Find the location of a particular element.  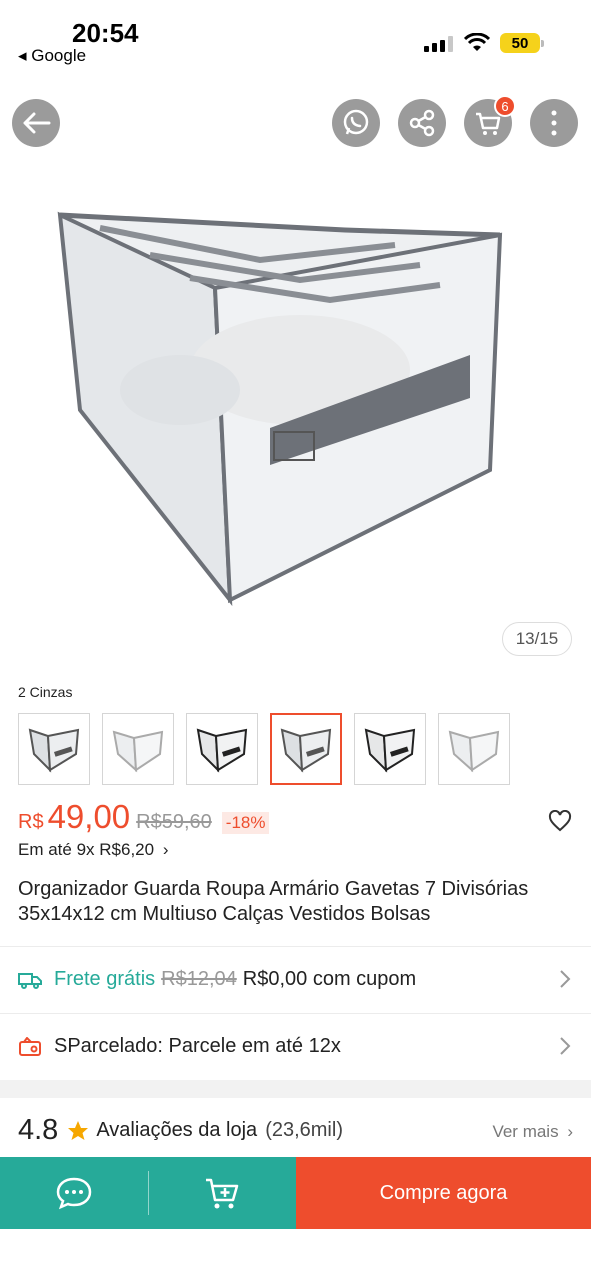

cart-count-badge: 6 is located at coordinates (505, 106).